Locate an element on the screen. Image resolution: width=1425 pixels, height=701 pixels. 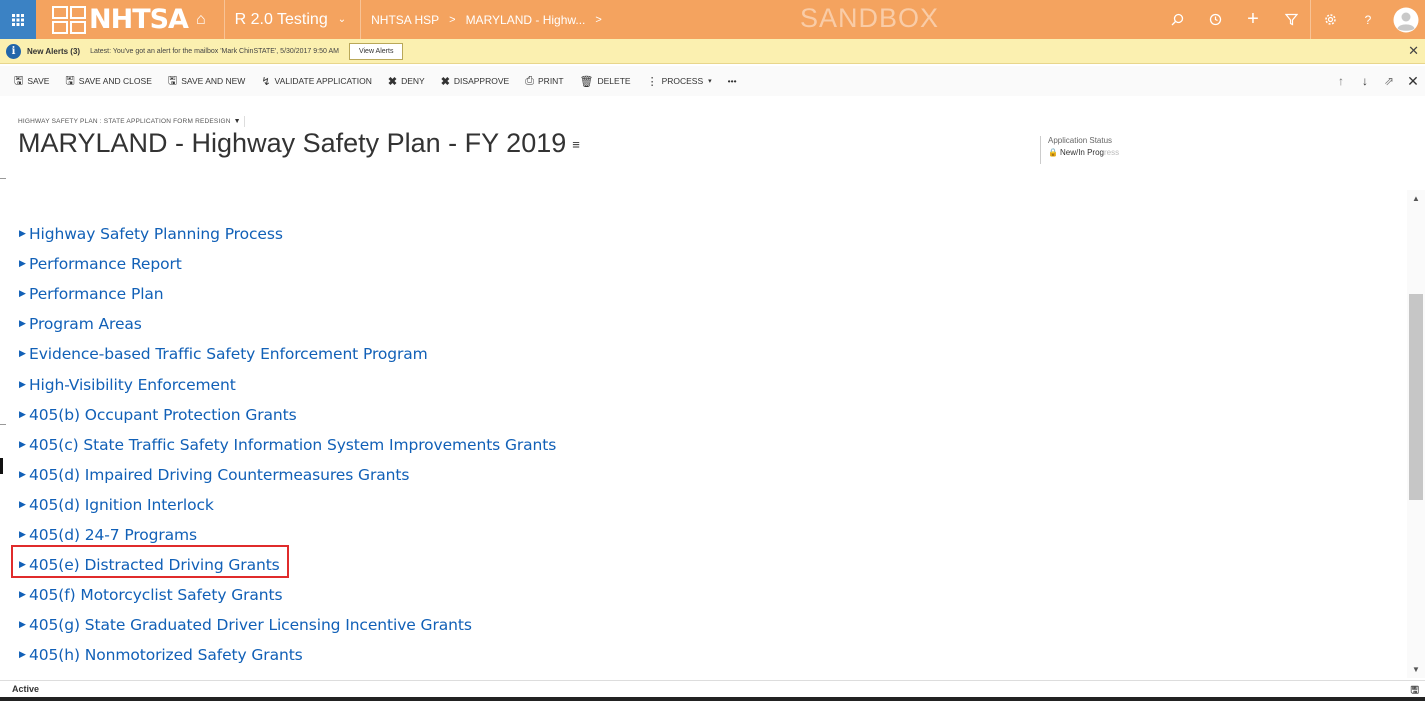
save-new-icon: 🖫 is located at coordinates (172, 80).